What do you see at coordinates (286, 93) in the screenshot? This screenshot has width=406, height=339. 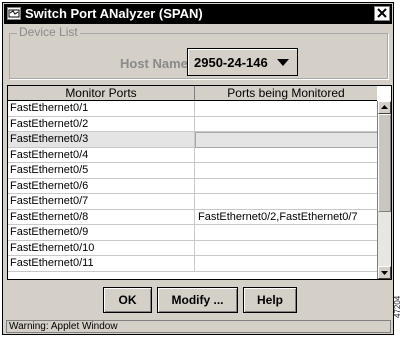 I see `header-ports-monitored: Ports being Monitored` at bounding box center [286, 93].